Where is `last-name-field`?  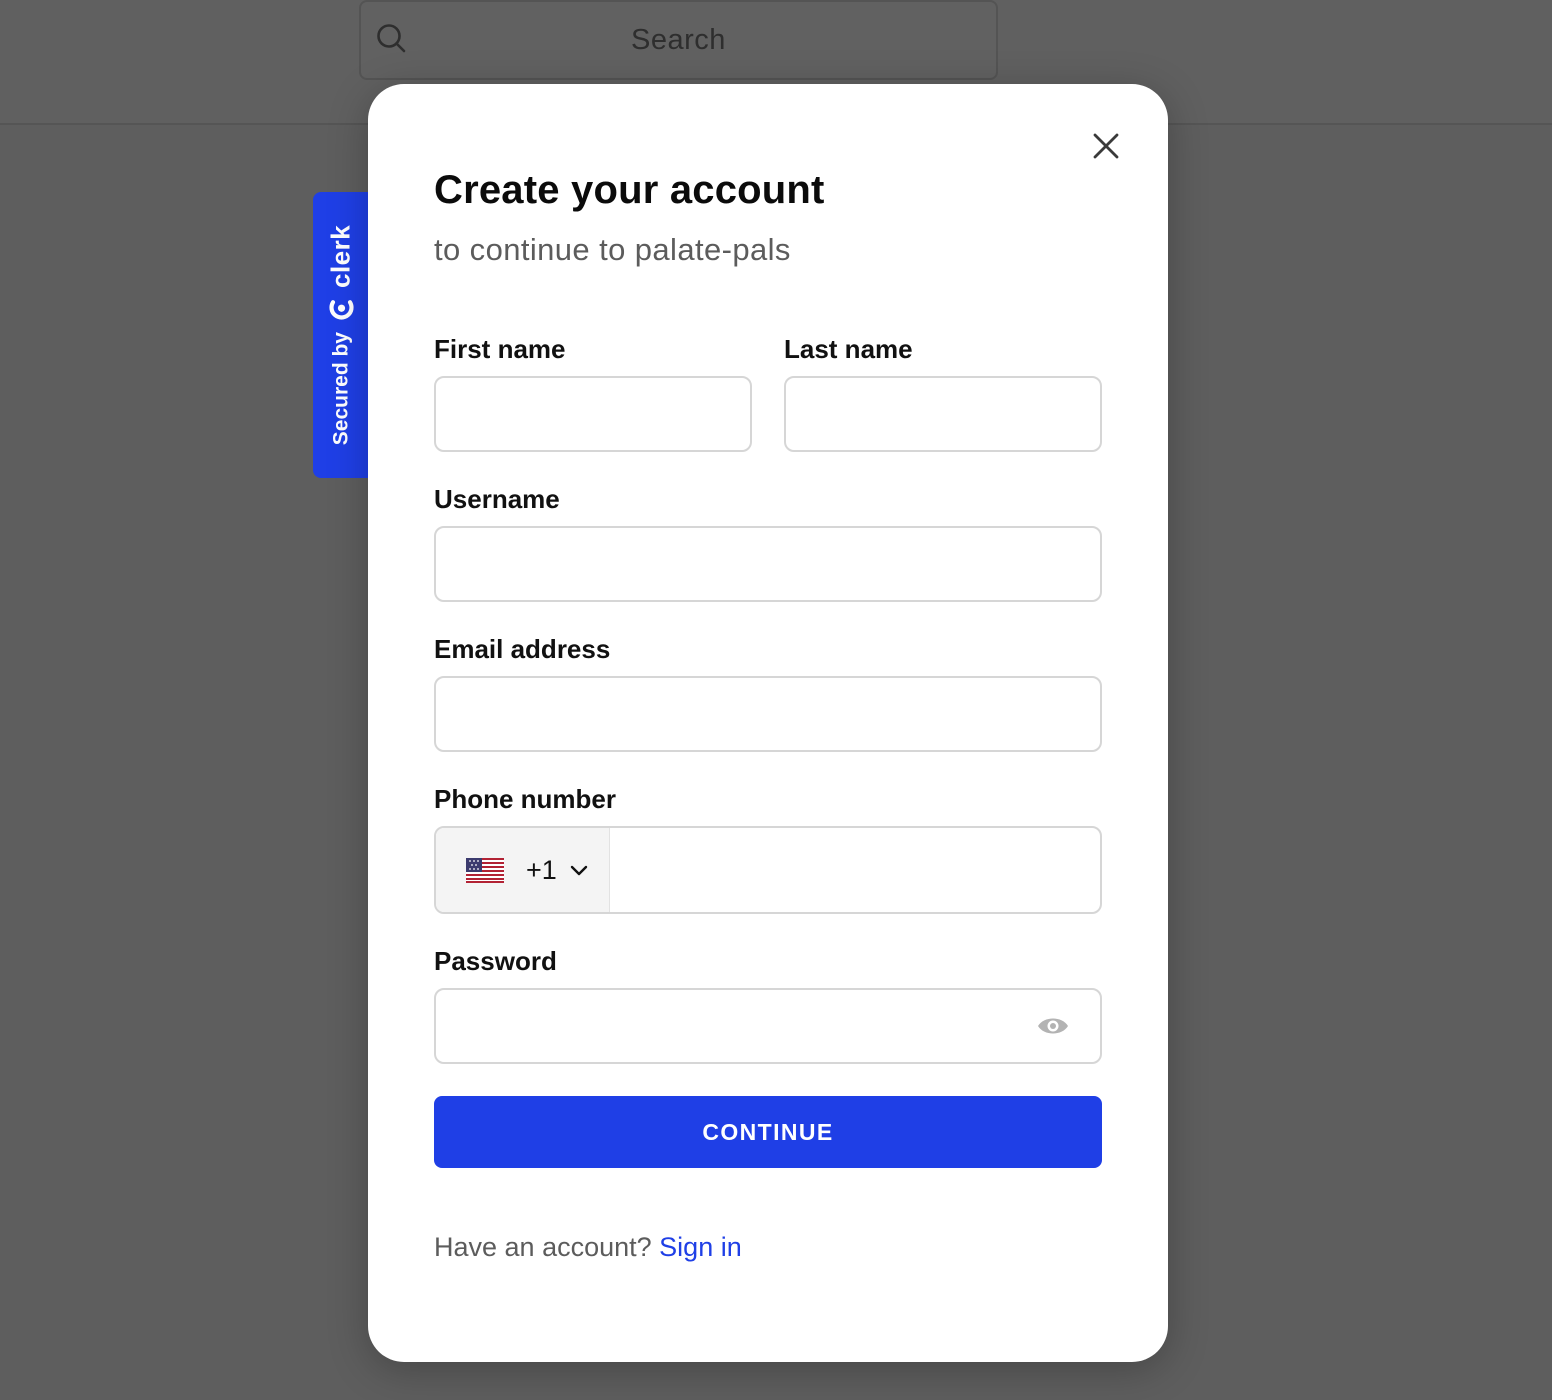
last-name-field is located at coordinates (943, 414).